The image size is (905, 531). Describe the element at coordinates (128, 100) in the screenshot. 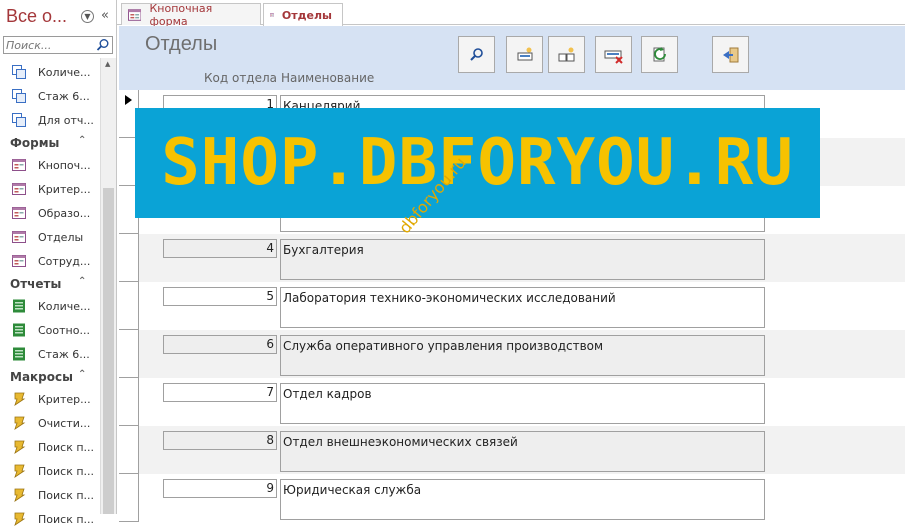

I see `current-record-arrow-icon` at that location.